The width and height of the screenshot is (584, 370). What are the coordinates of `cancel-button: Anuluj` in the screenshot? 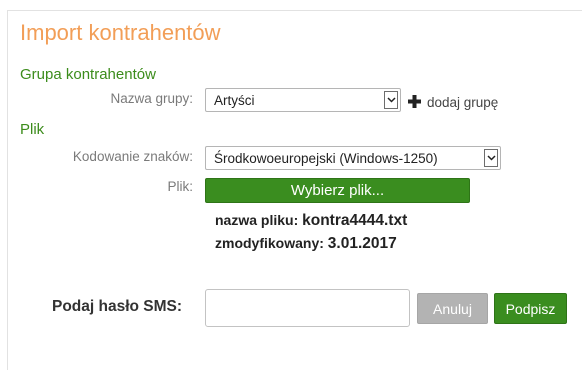 It's located at (452, 308).